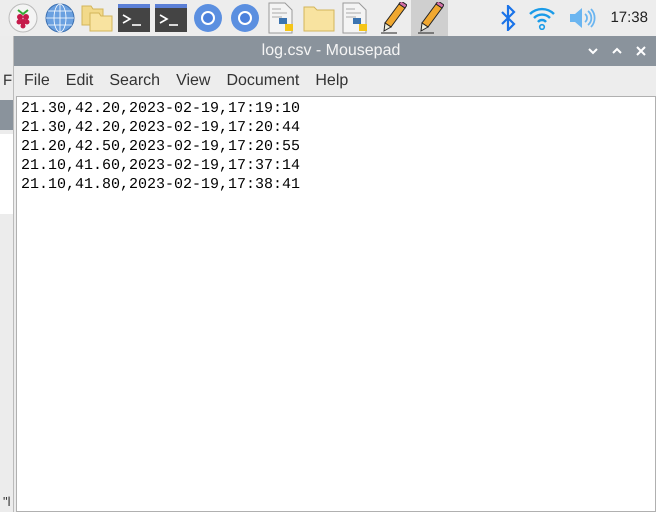 The image size is (656, 512). I want to click on menu-letter: F, so click(7, 81).